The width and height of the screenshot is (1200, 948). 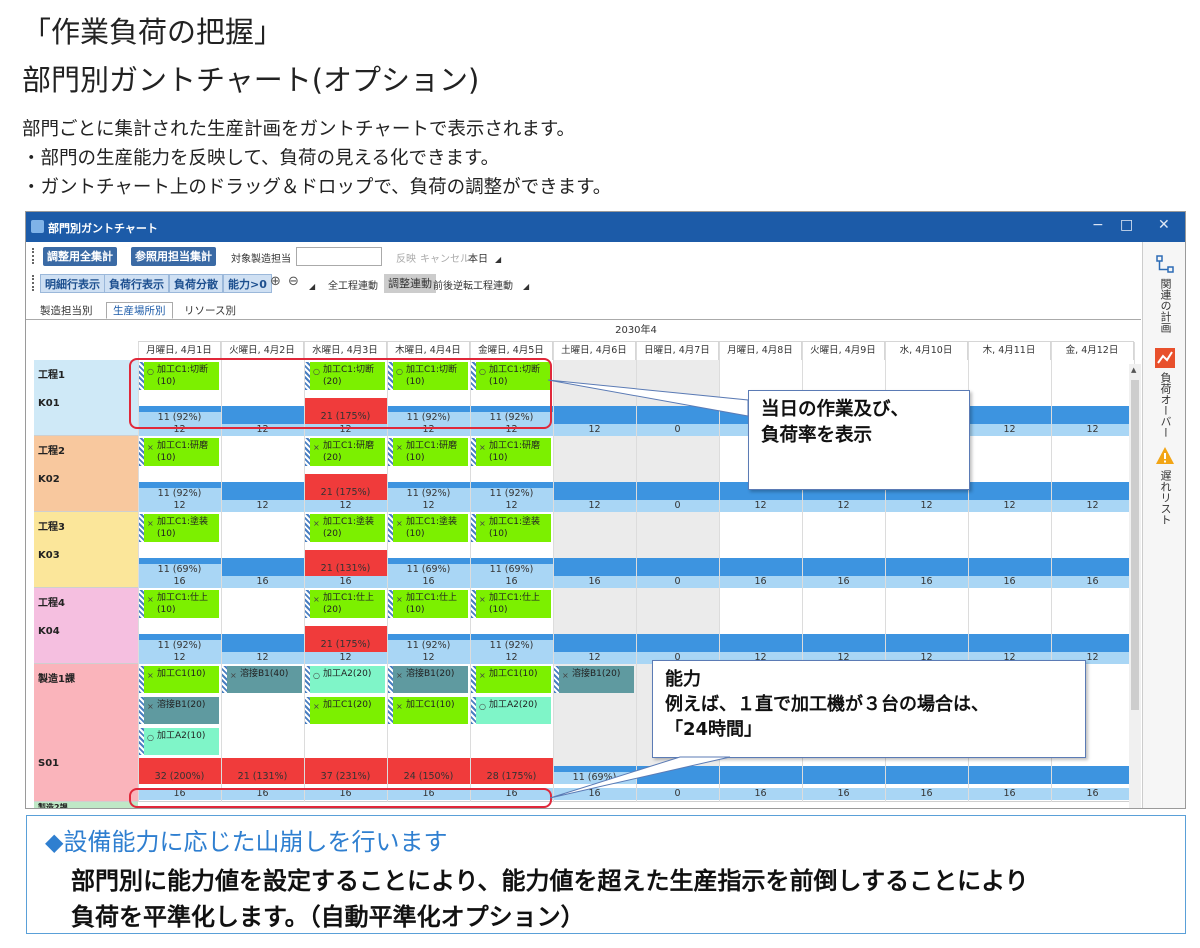 What do you see at coordinates (648, 589) in the screenshot?
I see `callout-pointers` at bounding box center [648, 589].